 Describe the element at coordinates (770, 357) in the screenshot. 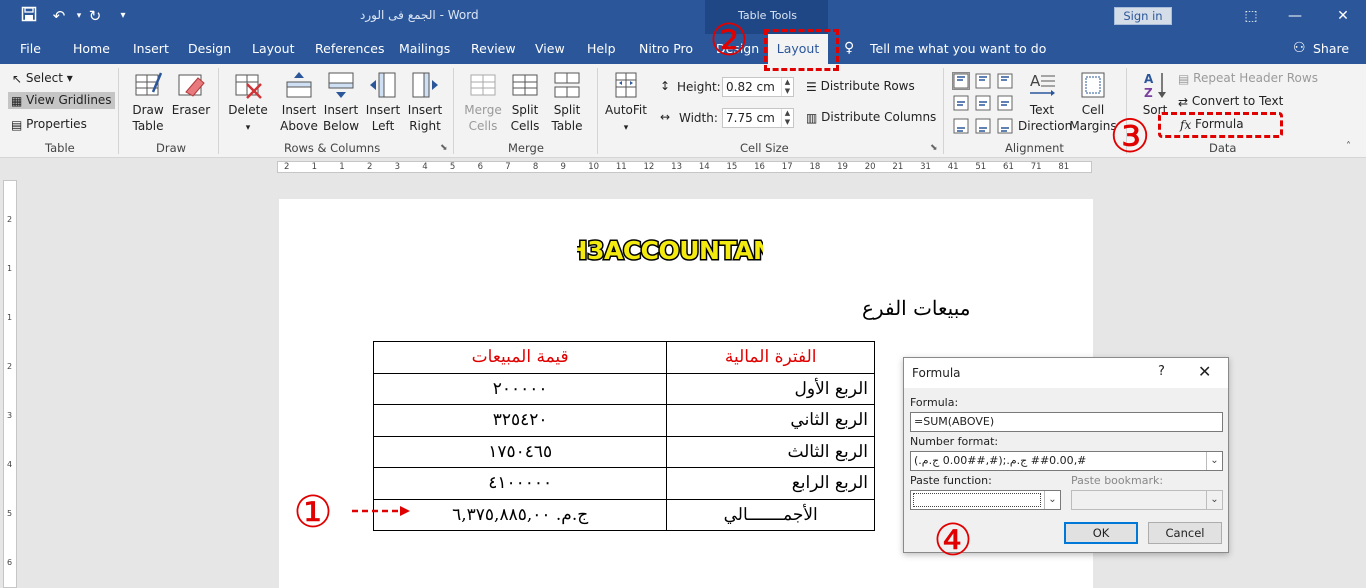

I see `header-cell-period: الفترة المالية` at that location.